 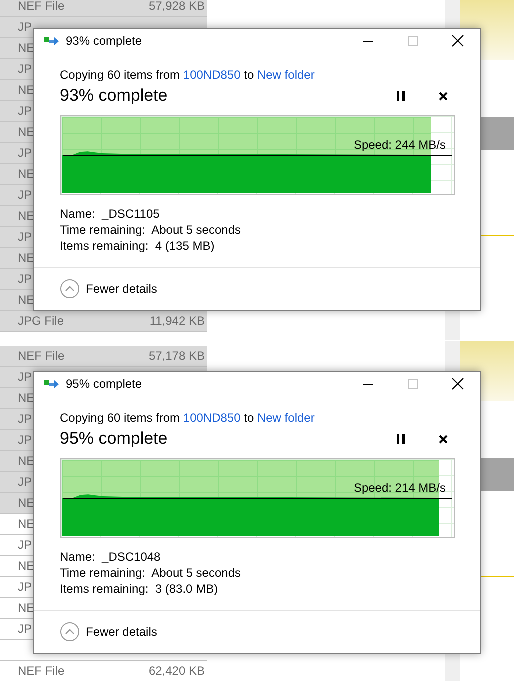 I want to click on detail-text: Name: _DSC1105, so click(x=110, y=214).